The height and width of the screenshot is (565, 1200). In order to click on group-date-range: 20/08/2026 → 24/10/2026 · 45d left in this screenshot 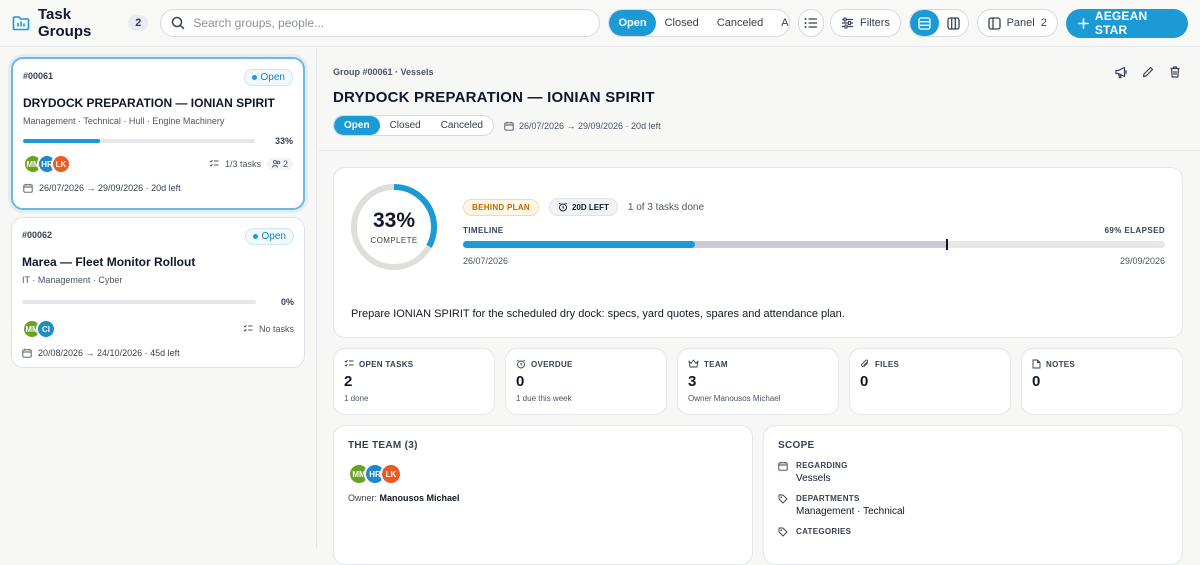, I will do `click(109, 353)`.